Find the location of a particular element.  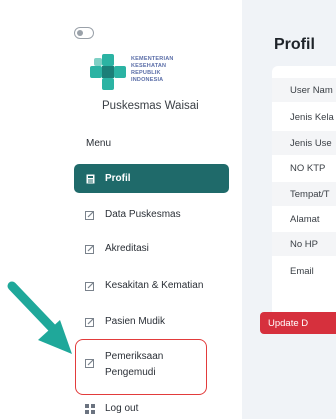

toggle-knob is located at coordinates (80, 33).